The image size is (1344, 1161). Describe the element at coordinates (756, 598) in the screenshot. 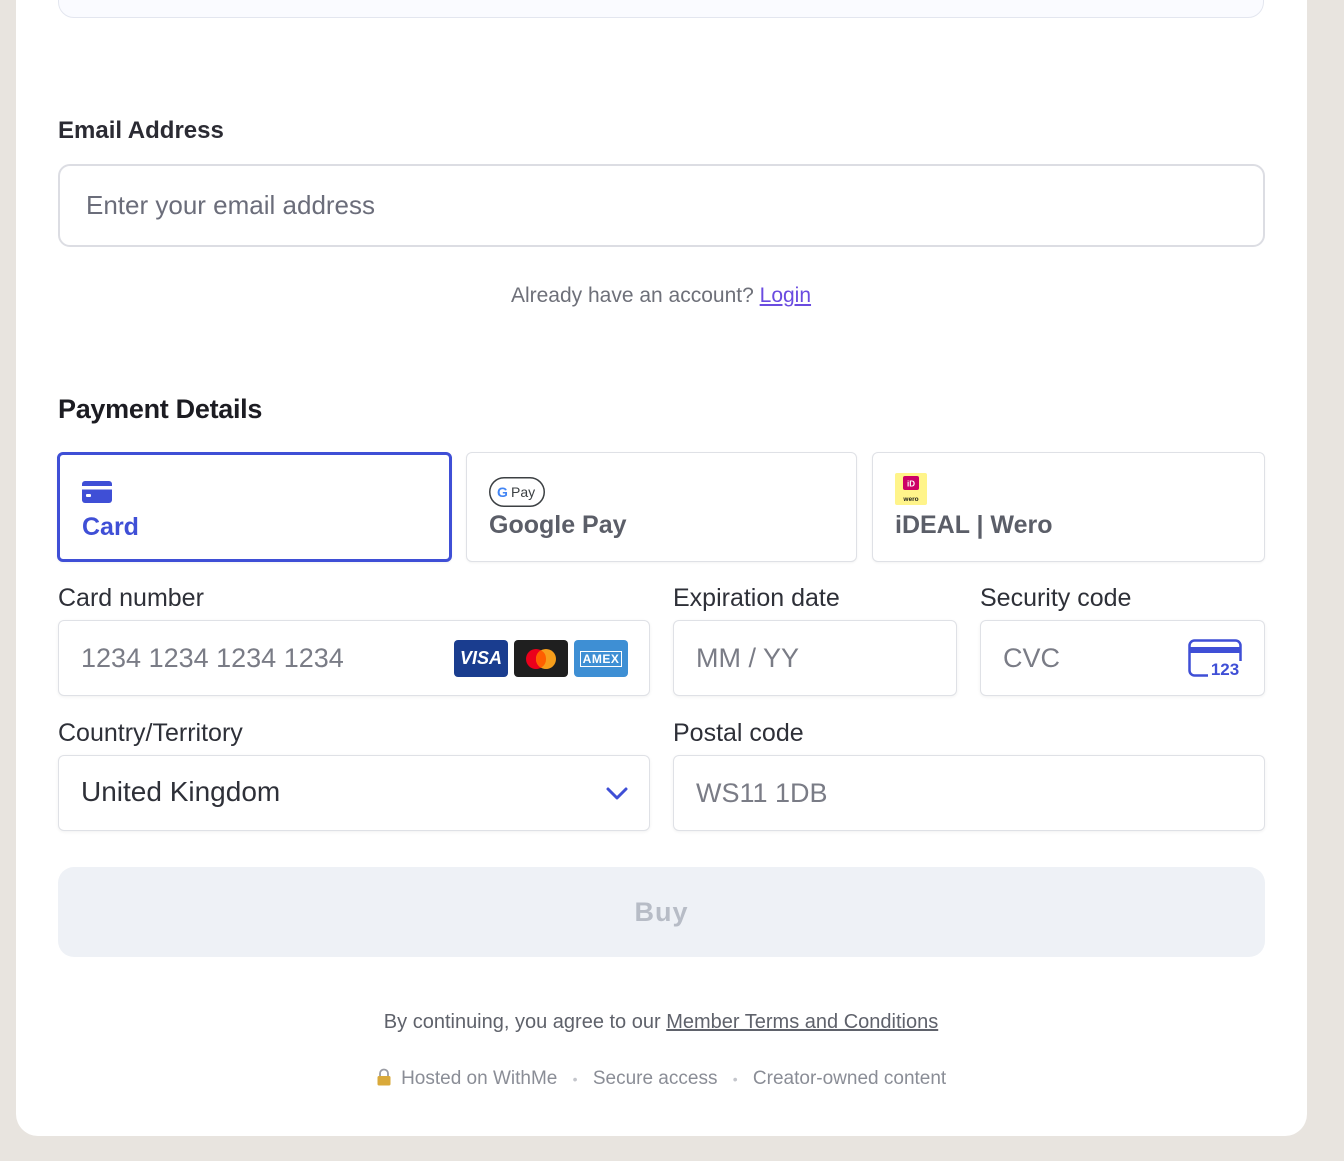

I see `expiration-label: Expiration date` at that location.